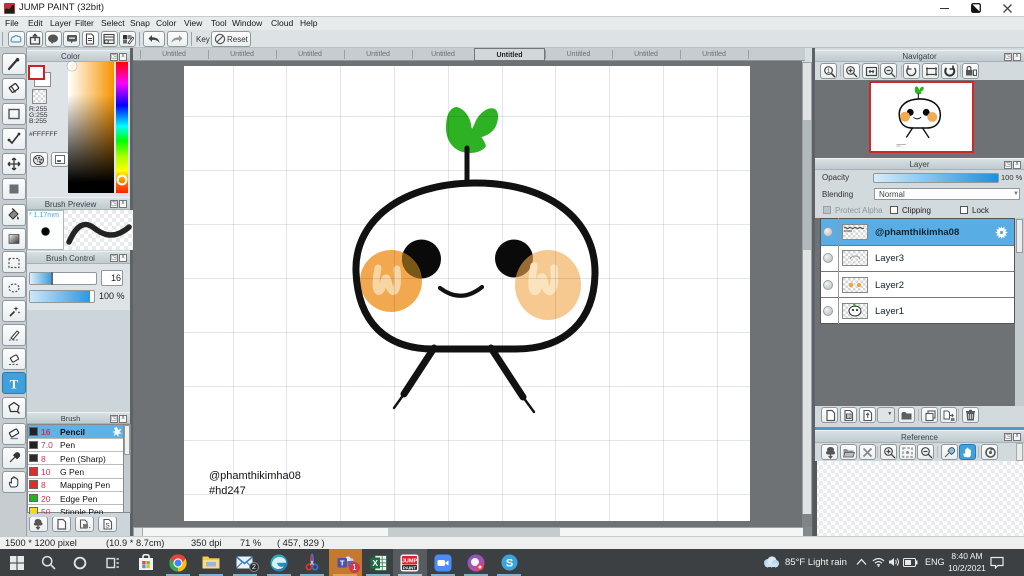 The width and height of the screenshot is (1024, 576). I want to click on svg-text: PAINT, so click(409, 567).